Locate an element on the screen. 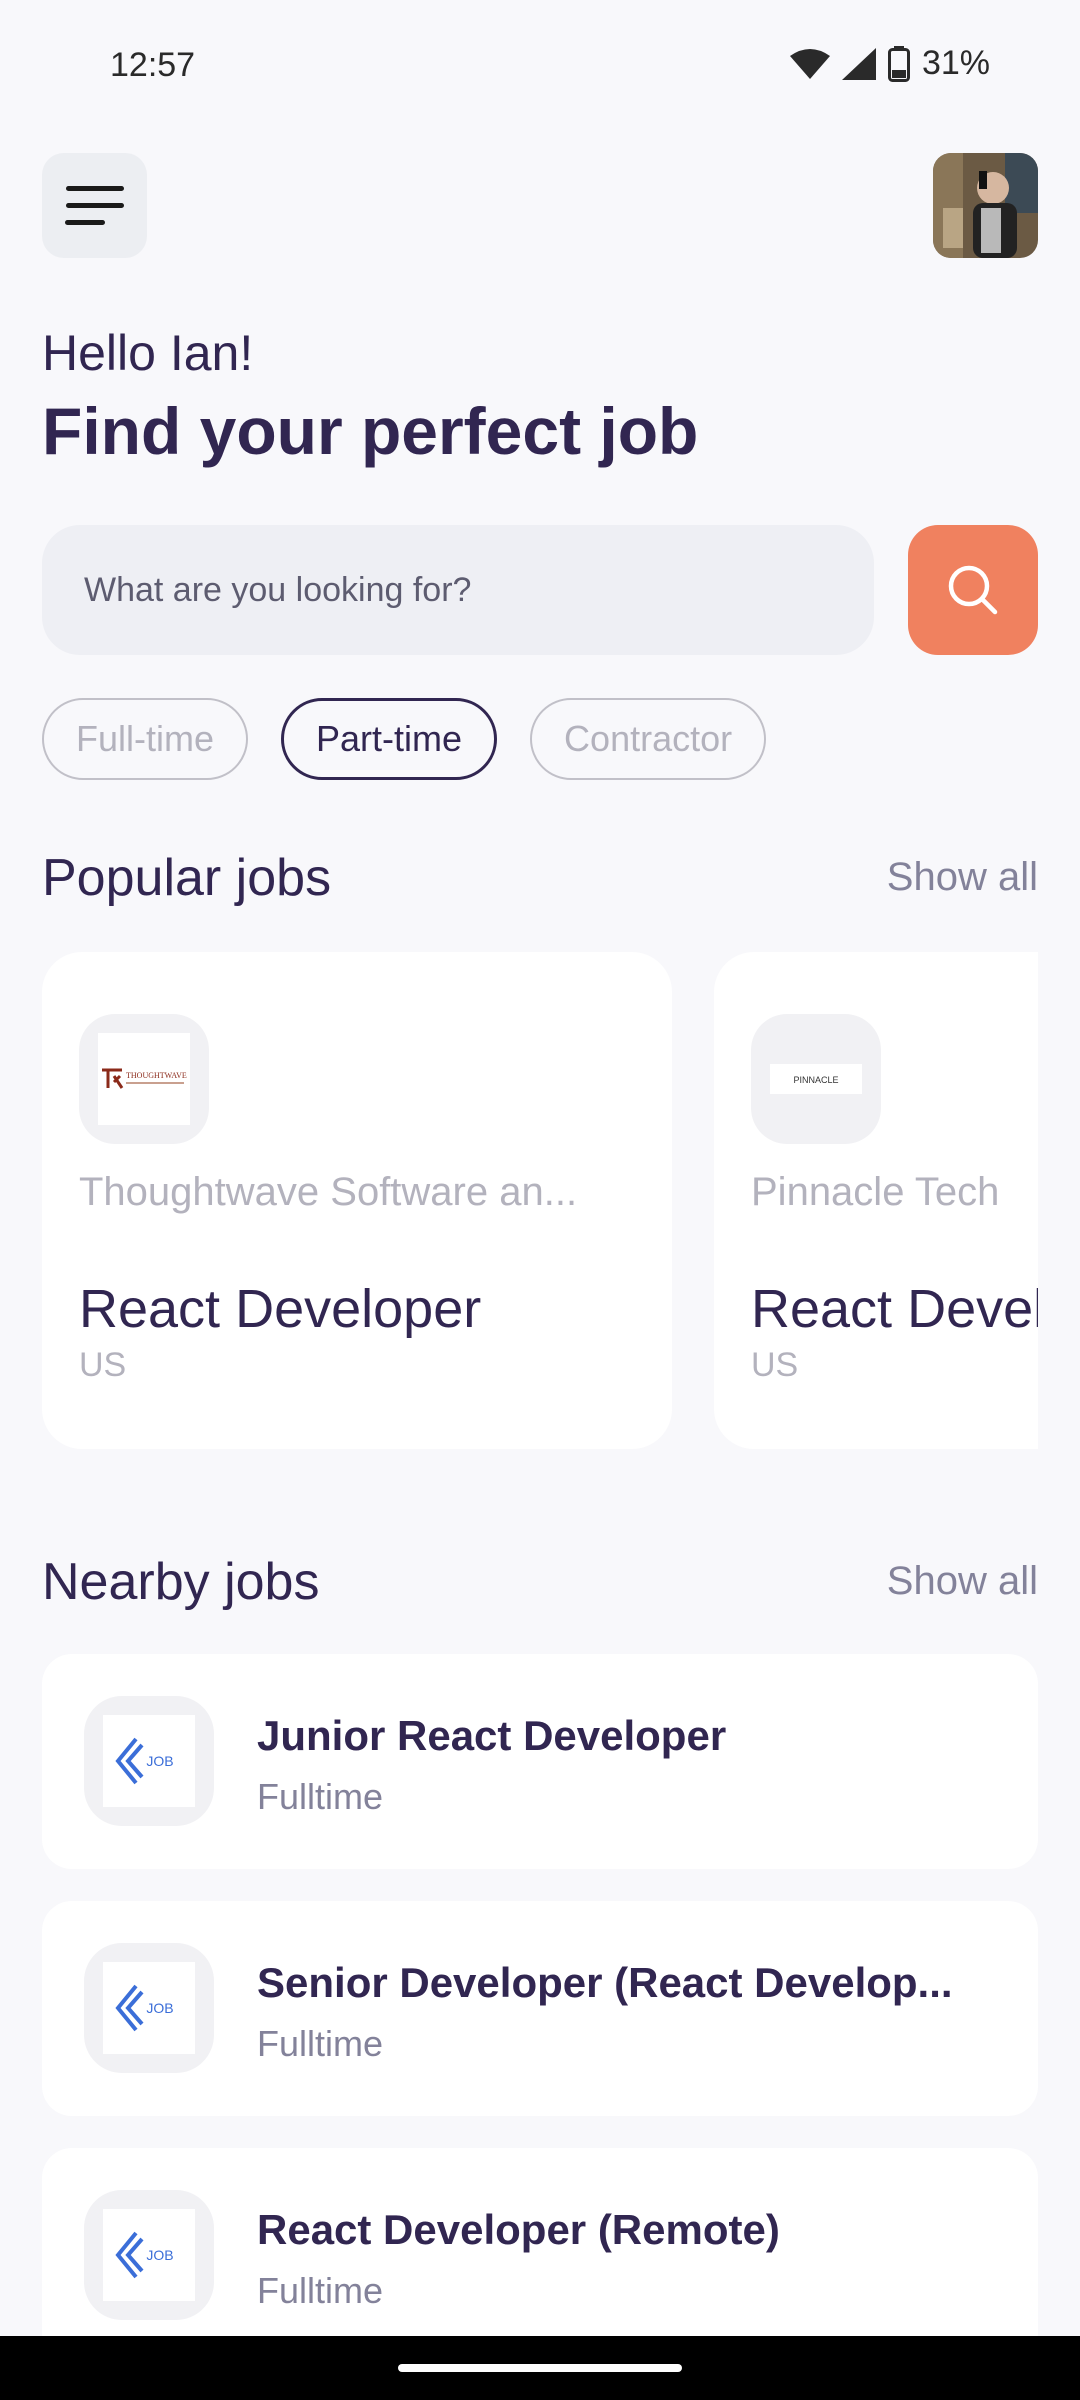 This screenshot has width=1080, height=2400. status-icons: 31% is located at coordinates (889, 63).